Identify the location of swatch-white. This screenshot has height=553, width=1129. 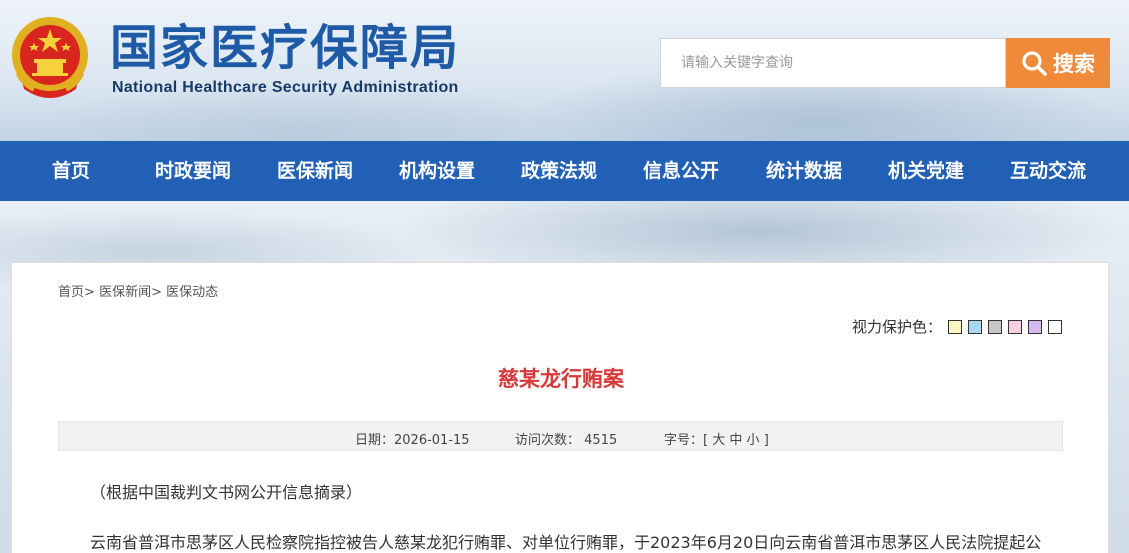
(1055, 326).